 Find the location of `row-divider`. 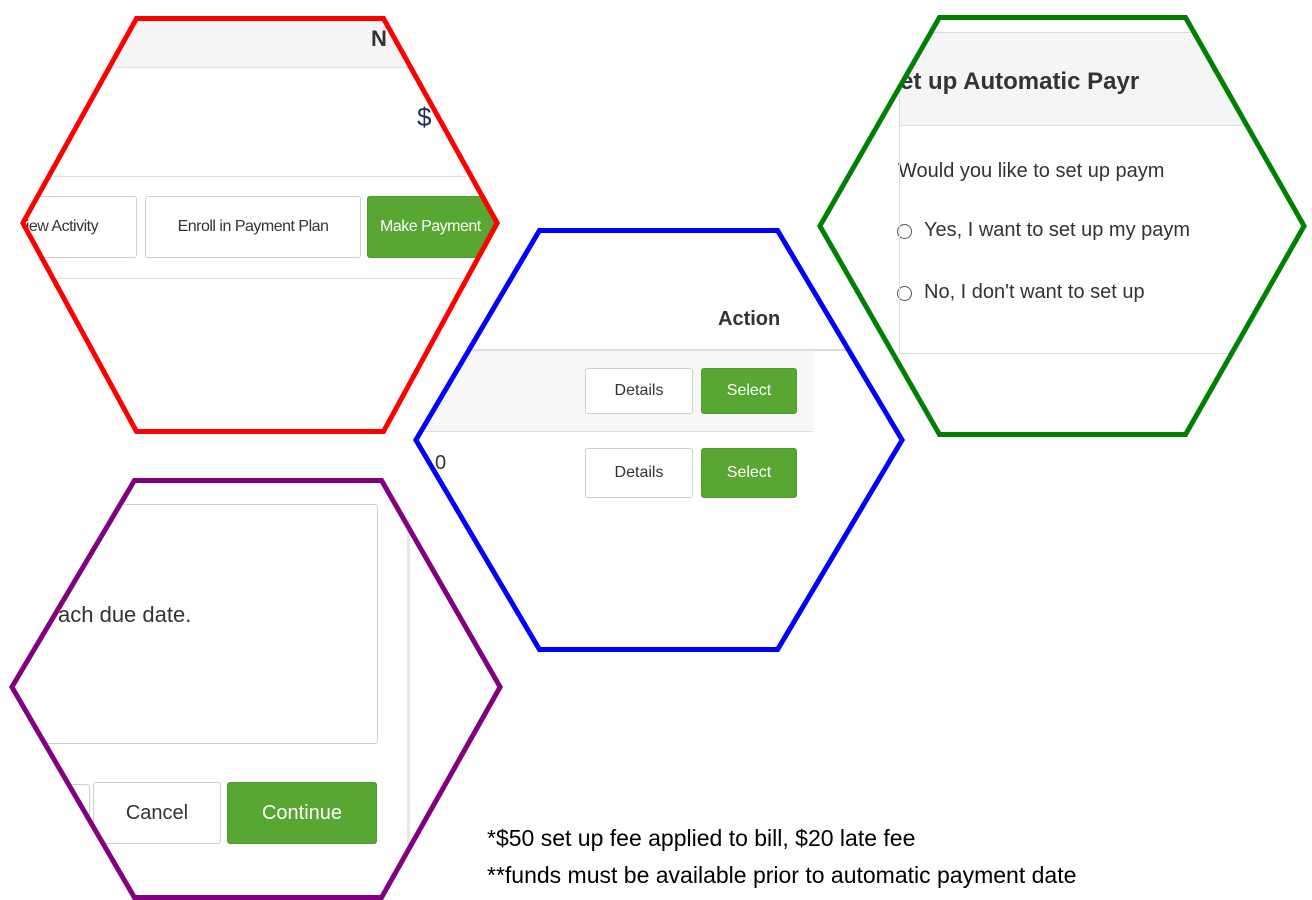

row-divider is located at coordinates (613, 431).